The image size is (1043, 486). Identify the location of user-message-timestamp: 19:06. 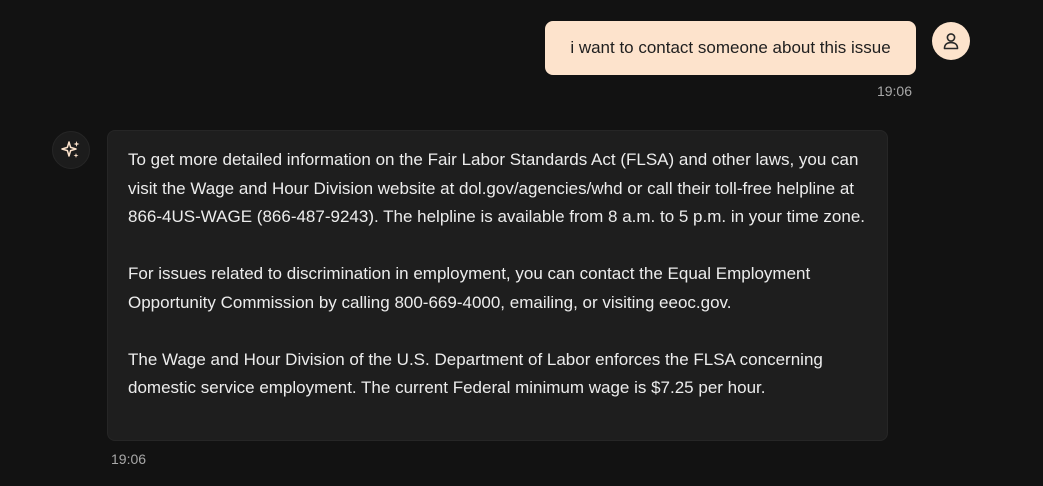
(894, 91).